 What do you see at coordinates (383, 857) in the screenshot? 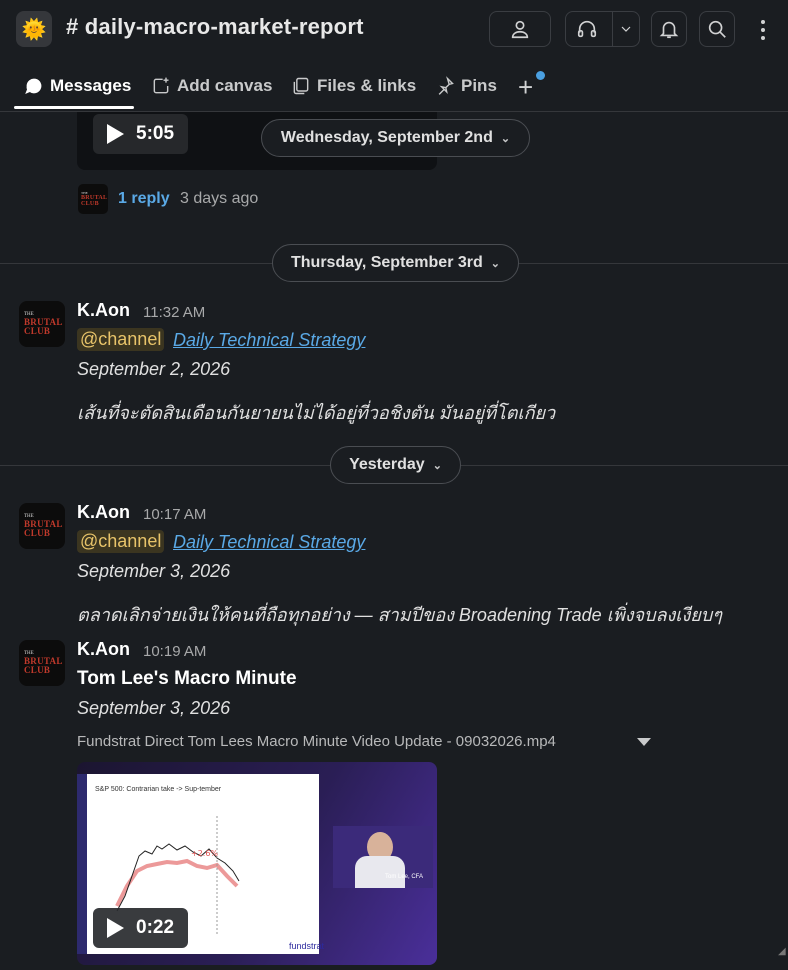
I see `presenter-thumbnail: Tom Lee, CFA` at bounding box center [383, 857].